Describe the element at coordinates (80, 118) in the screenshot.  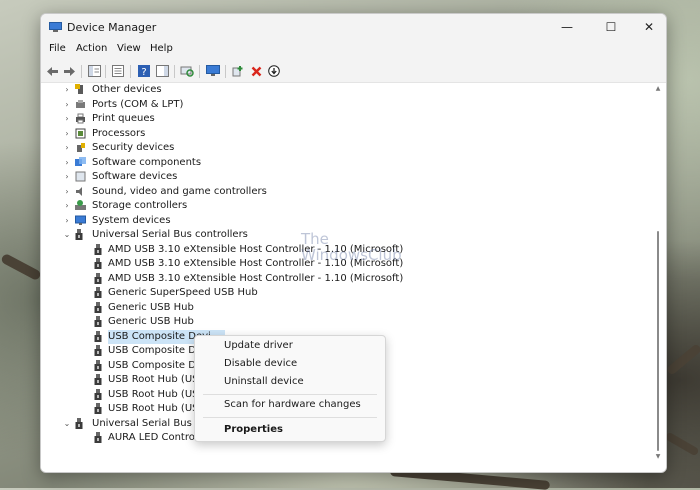
I see `printer-icon` at that location.